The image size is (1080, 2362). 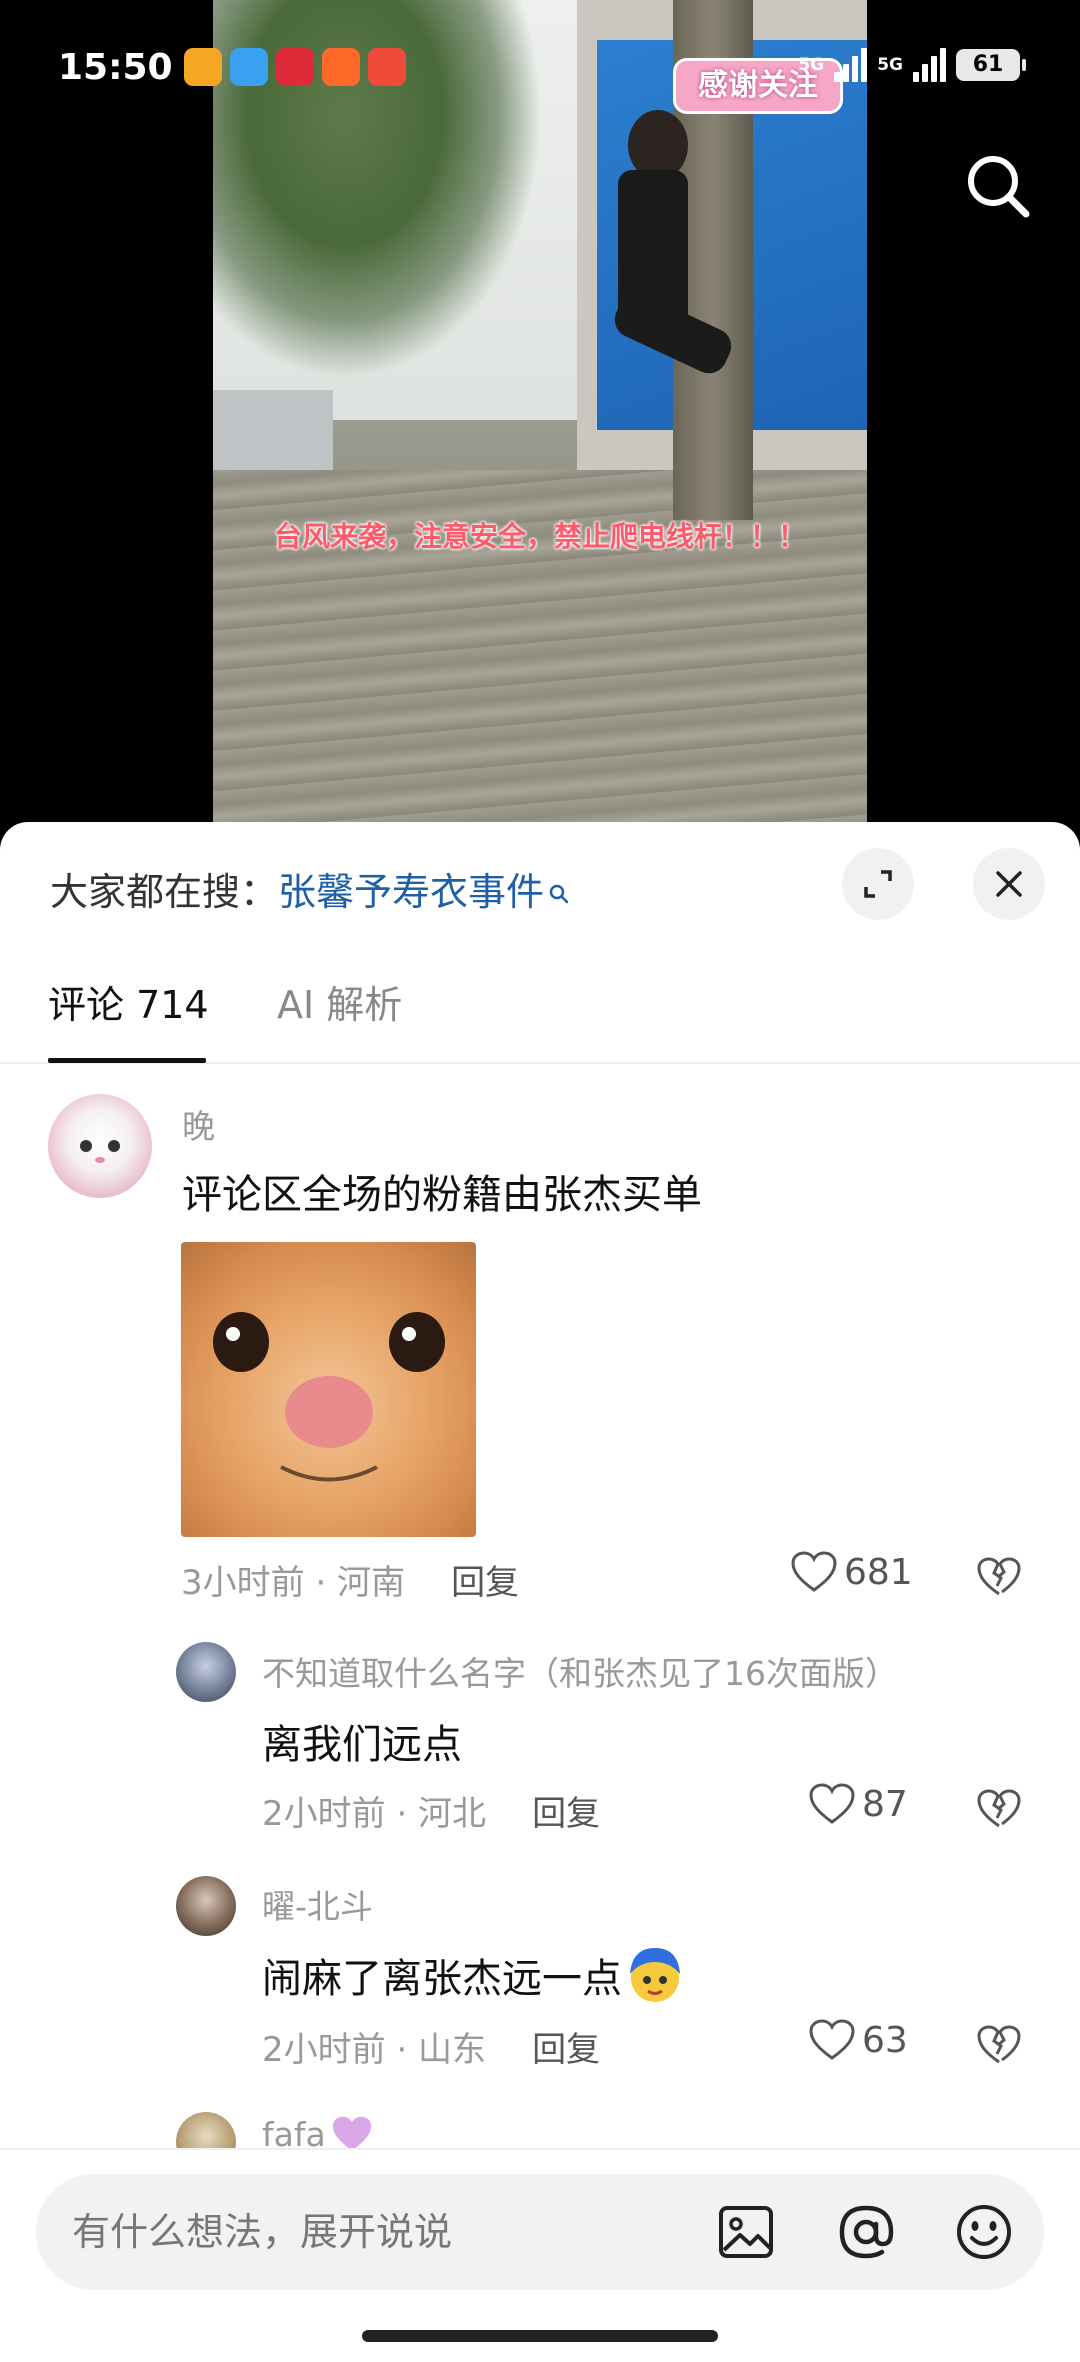 I want to click on search-button, so click(x=998, y=186).